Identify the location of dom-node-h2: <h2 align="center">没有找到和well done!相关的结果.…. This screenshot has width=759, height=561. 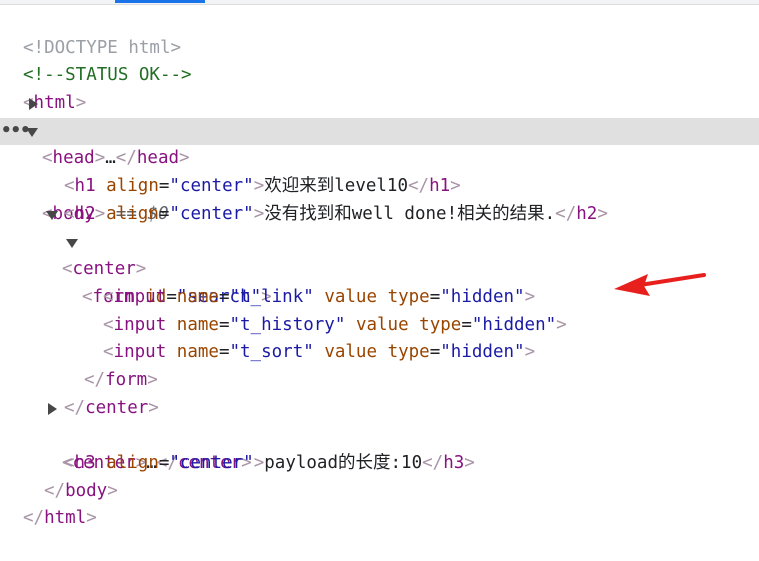
(379, 198).